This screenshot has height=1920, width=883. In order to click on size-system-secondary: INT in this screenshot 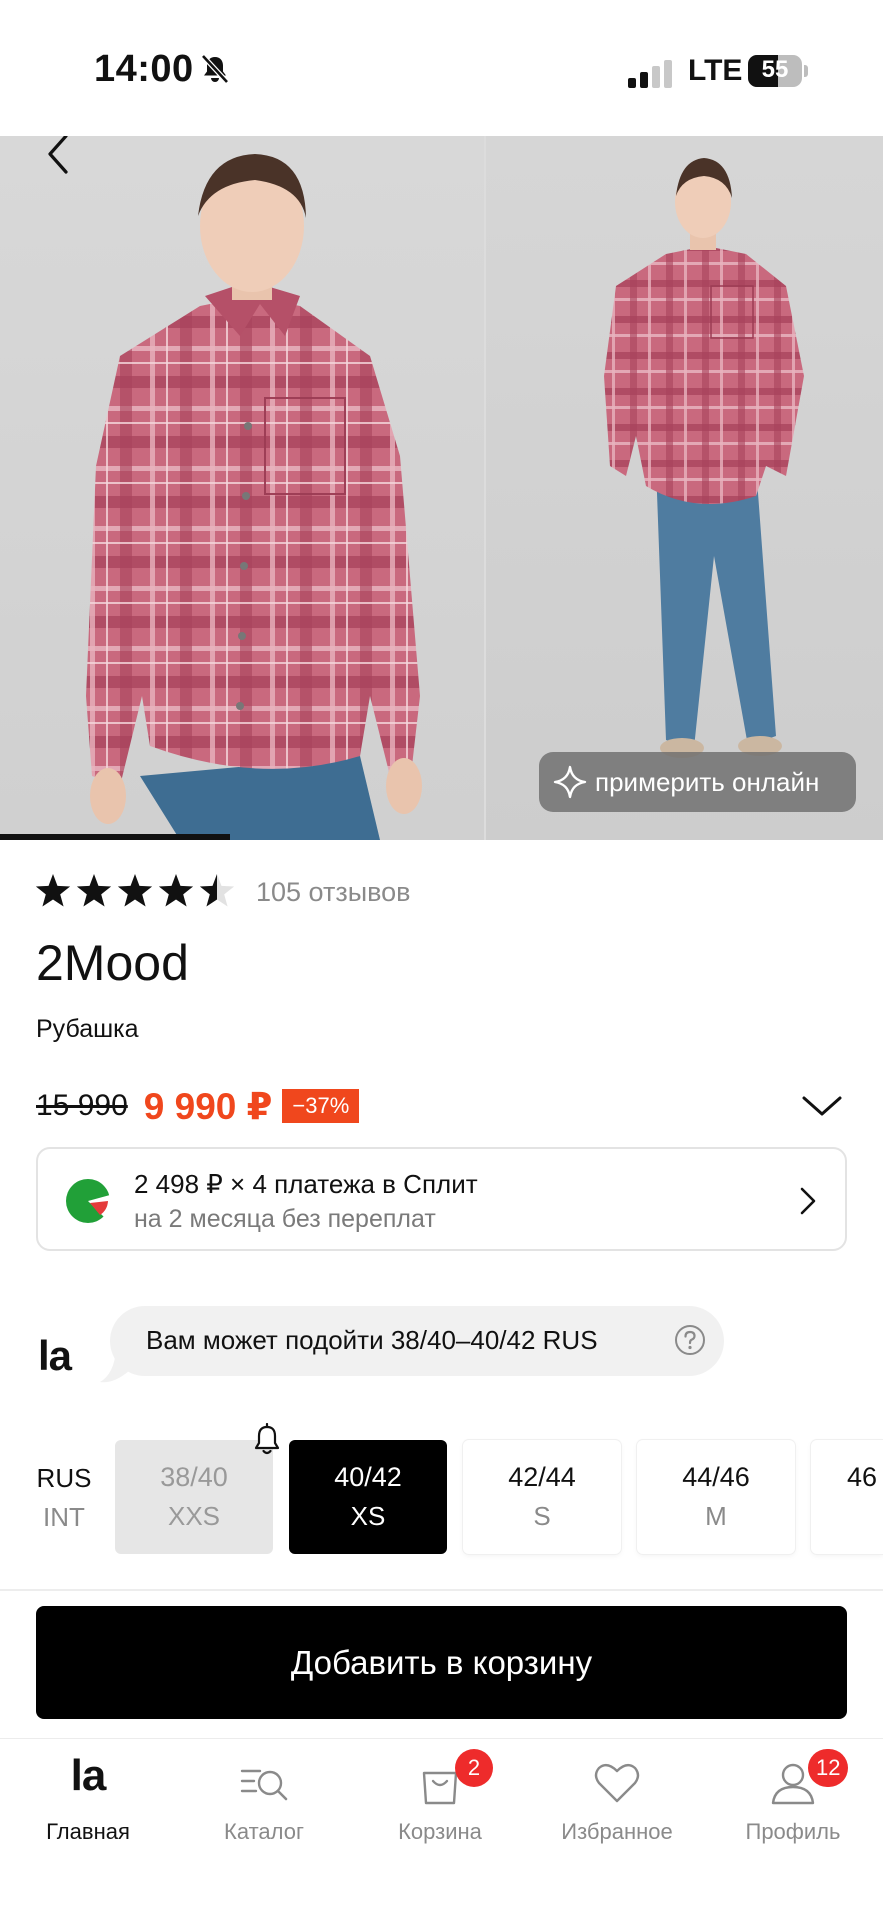, I will do `click(64, 1517)`.